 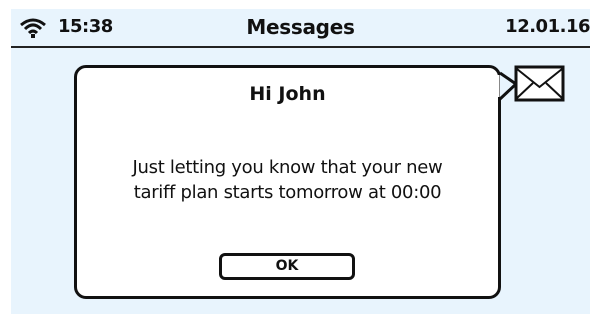 What do you see at coordinates (287, 192) in the screenshot?
I see `dialog-message-line: tariff plan starts tomorrow at 00:00` at bounding box center [287, 192].